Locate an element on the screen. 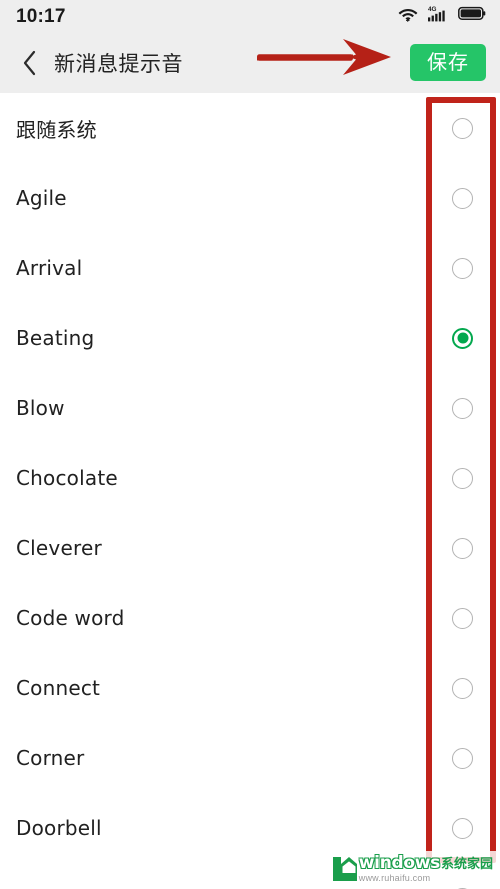  watermark-text: windows 系统家园 www.ruhaifu.com is located at coordinates (425, 868).